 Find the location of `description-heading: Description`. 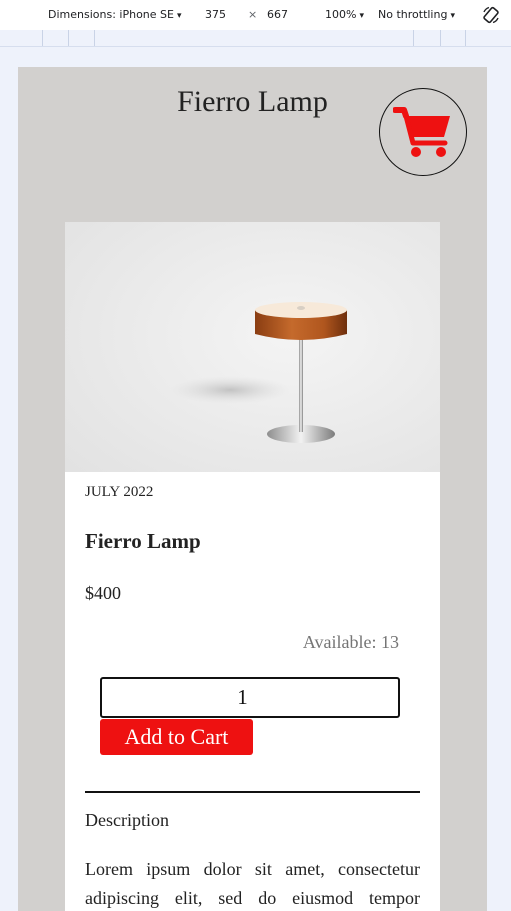

description-heading: Description is located at coordinates (127, 820).